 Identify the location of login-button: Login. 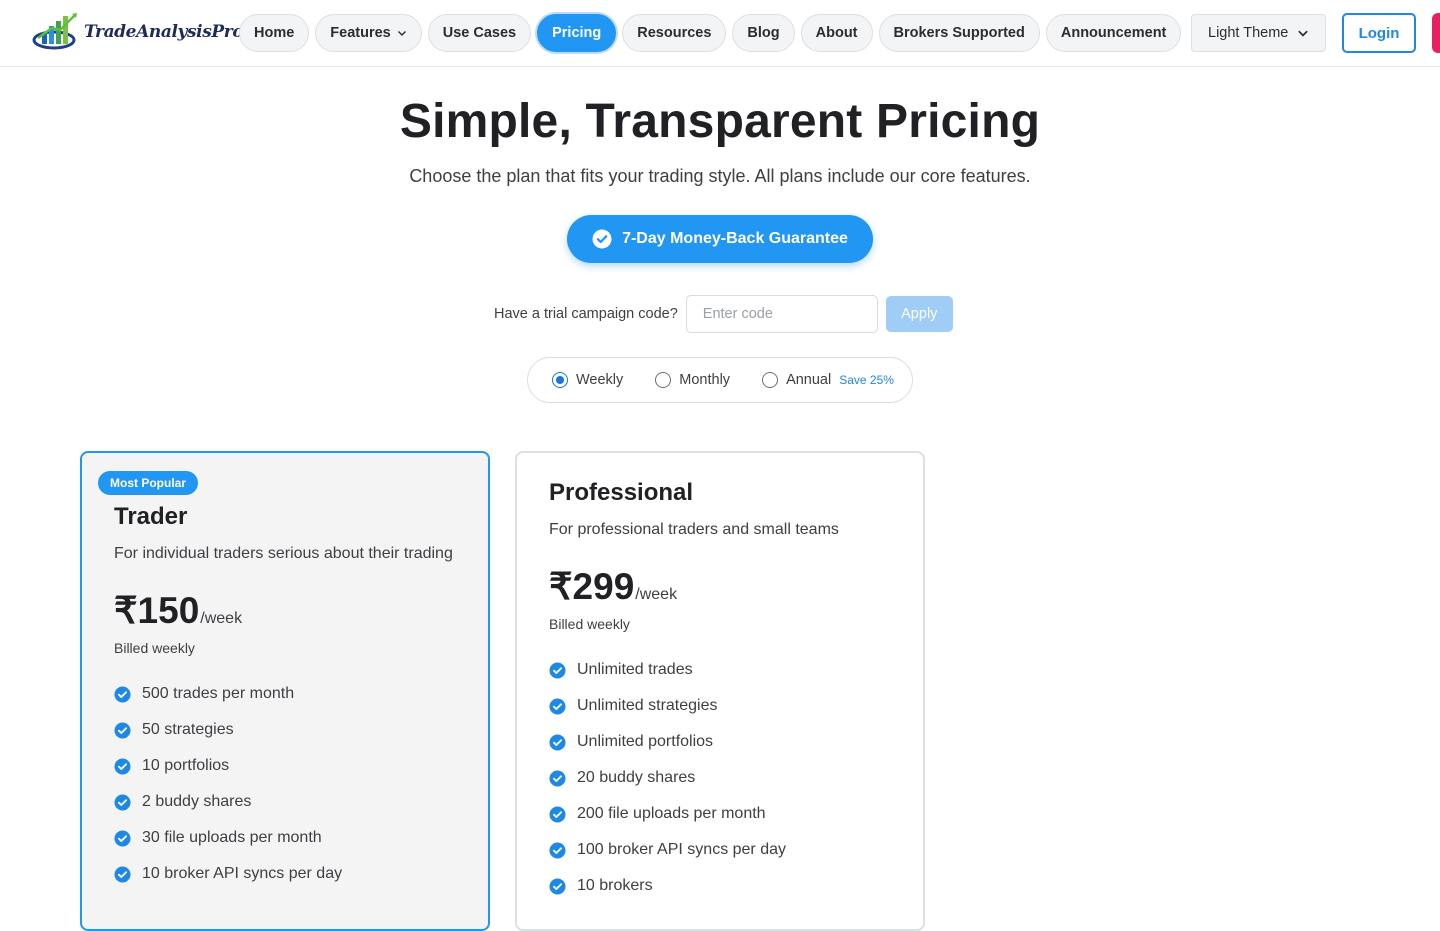
(1379, 33).